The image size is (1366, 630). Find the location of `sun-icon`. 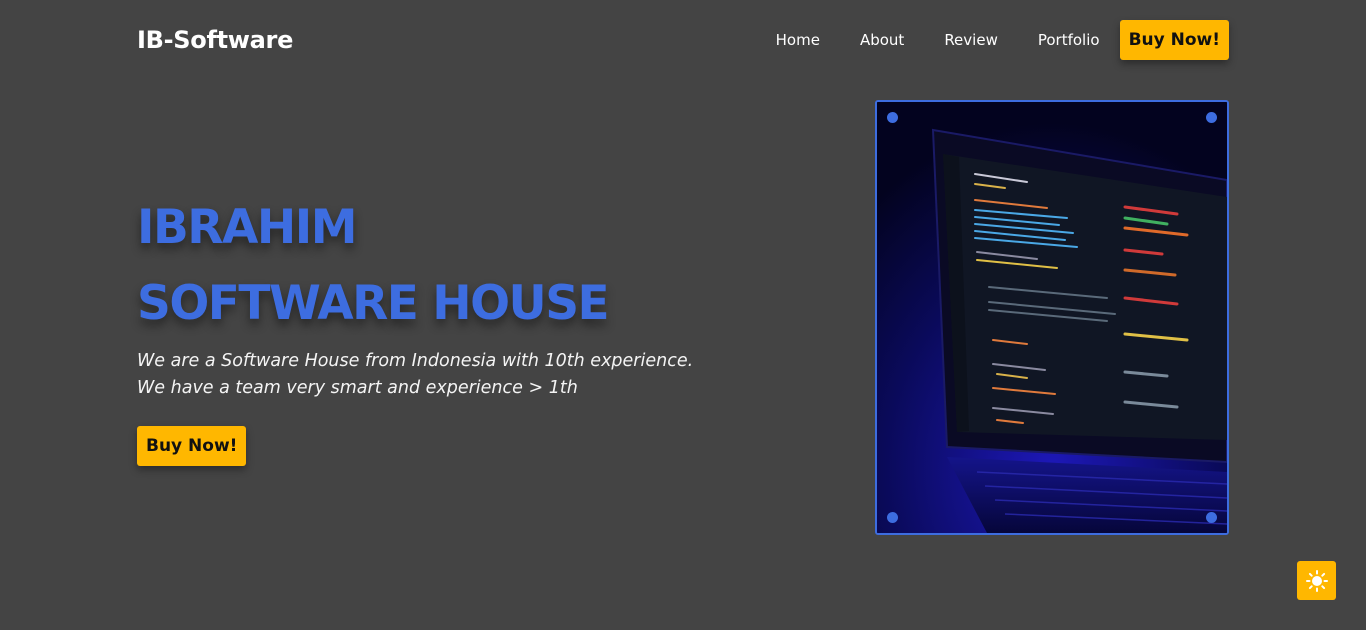

sun-icon is located at coordinates (1316, 580).